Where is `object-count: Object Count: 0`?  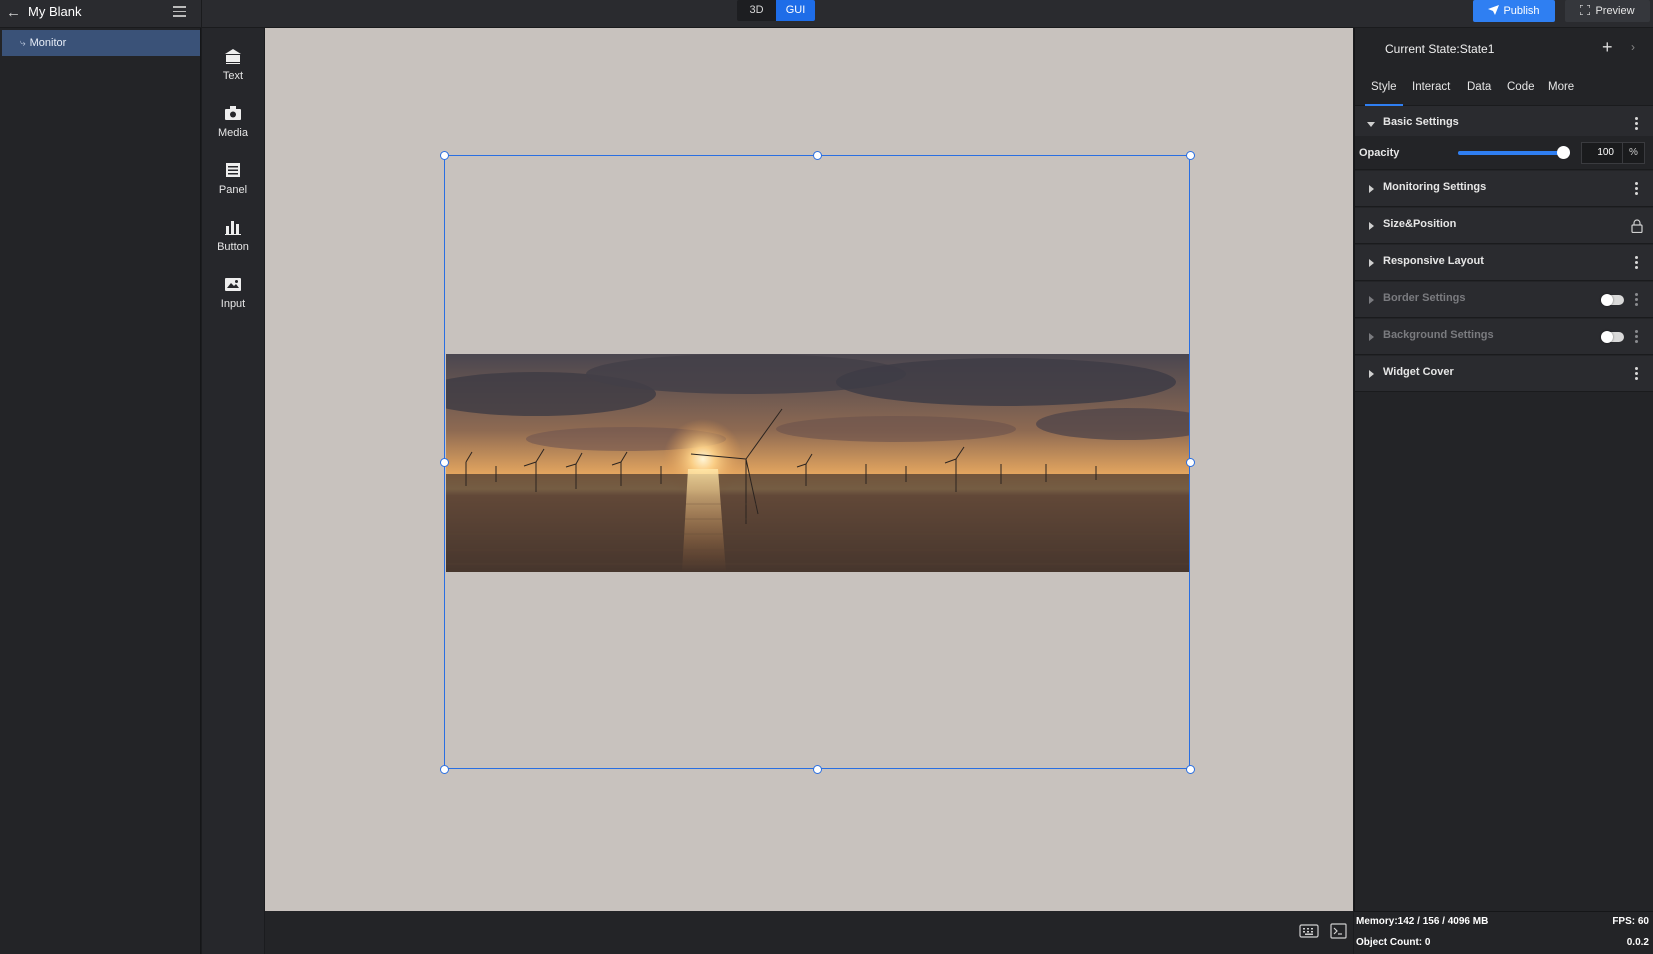 object-count: Object Count: 0 is located at coordinates (1393, 942).